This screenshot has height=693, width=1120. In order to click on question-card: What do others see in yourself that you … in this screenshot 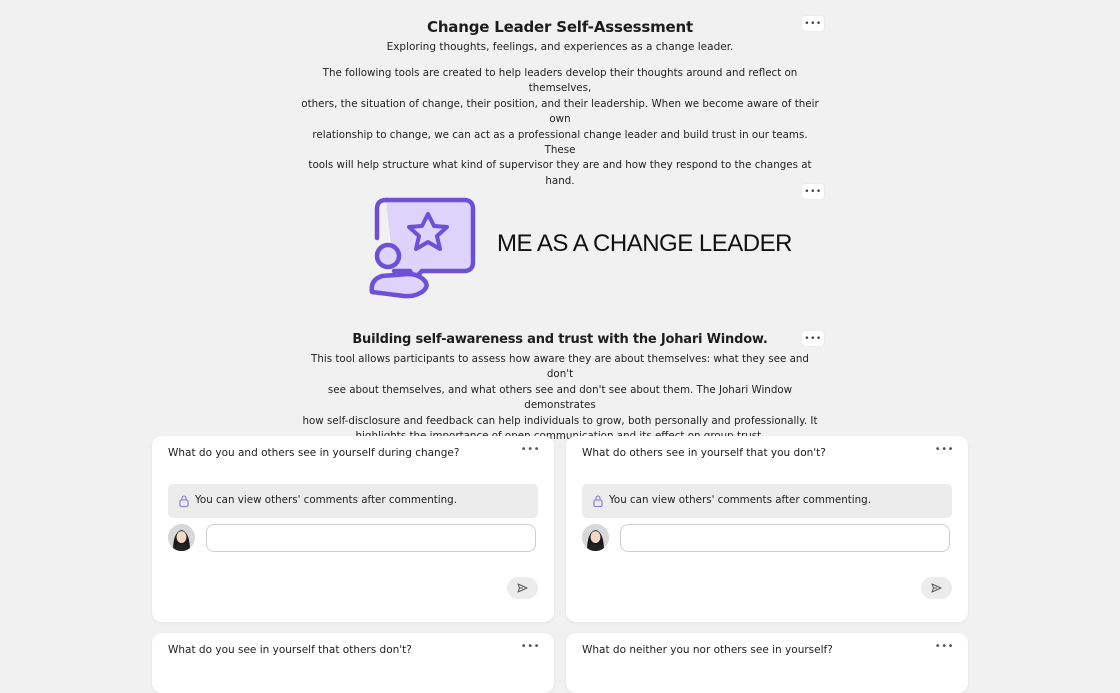, I will do `click(767, 529)`.